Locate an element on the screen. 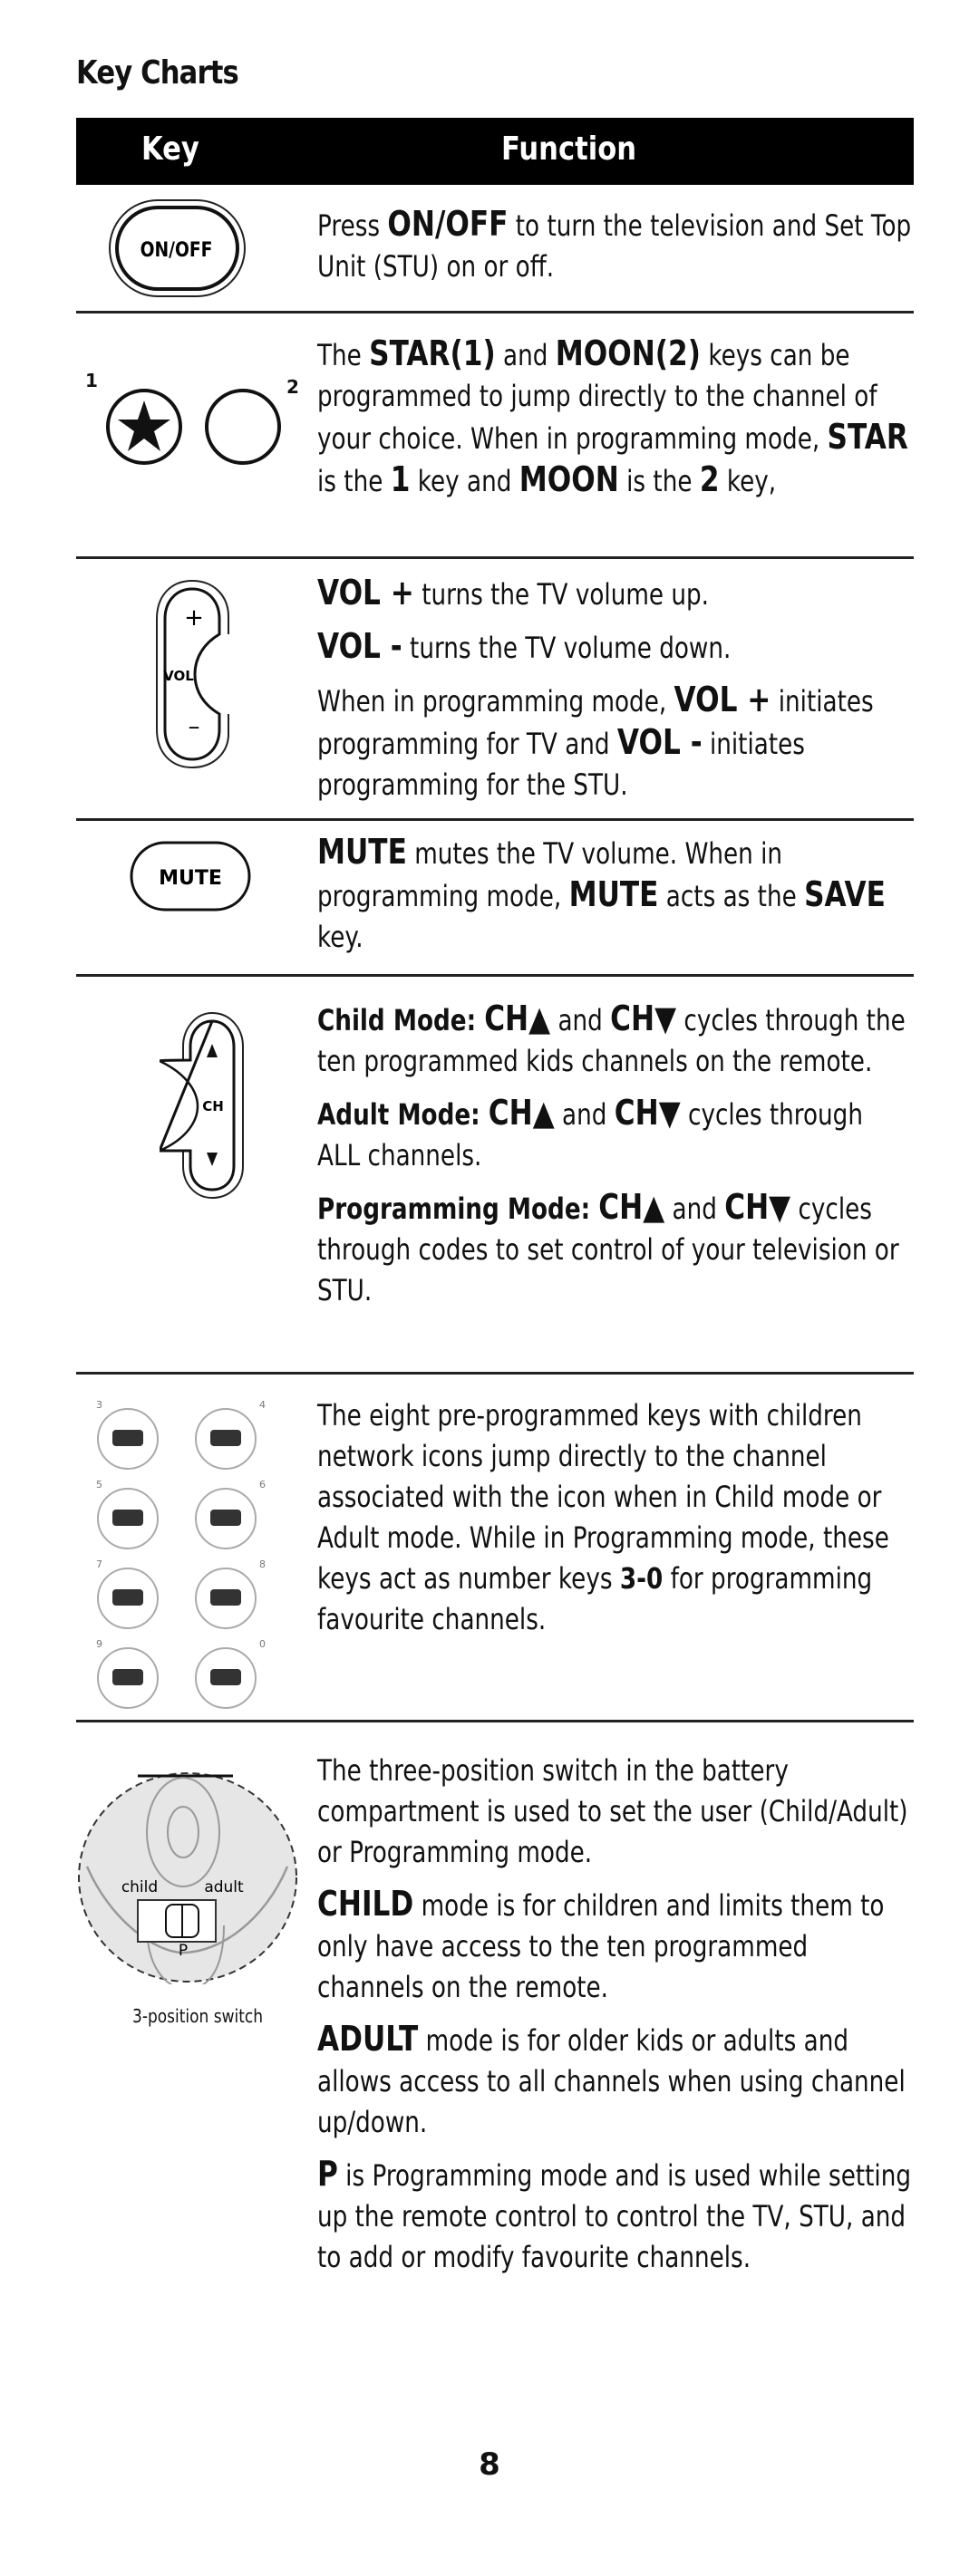 The height and width of the screenshot is (2576, 979). table-header: Key Function is located at coordinates (495, 151).